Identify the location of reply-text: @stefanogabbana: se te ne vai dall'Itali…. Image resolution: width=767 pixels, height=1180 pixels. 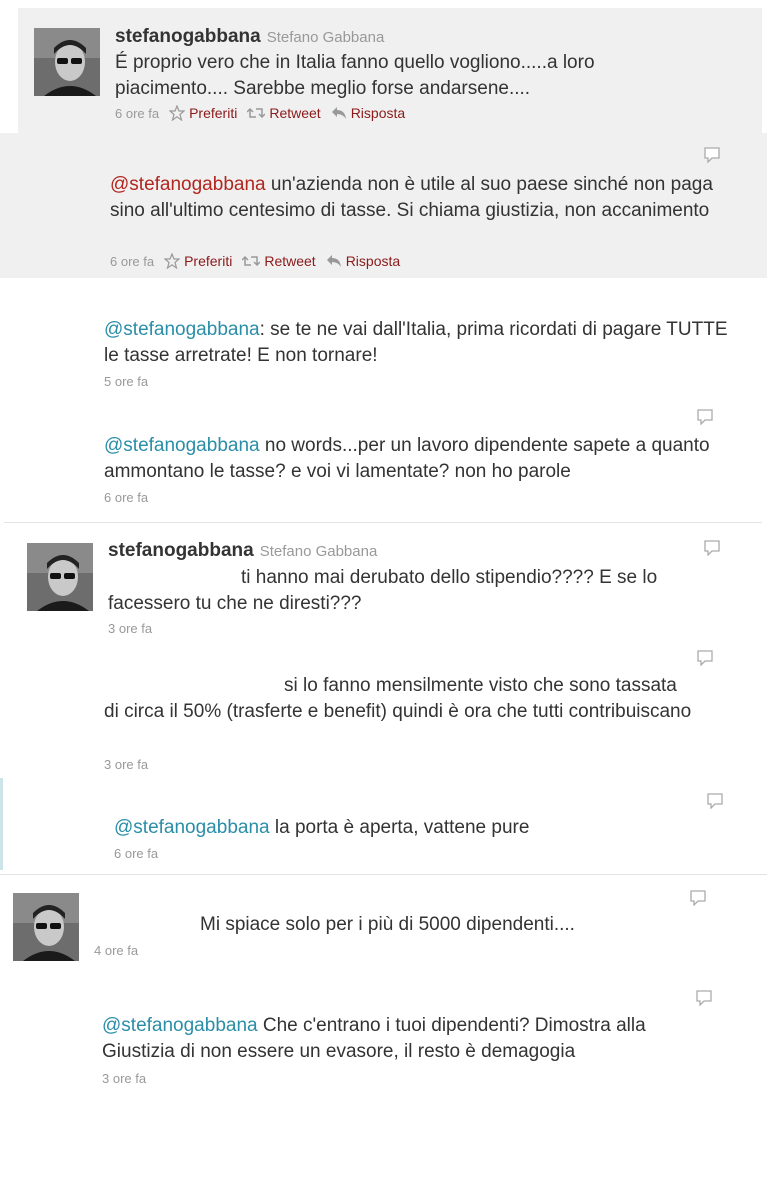
(424, 343).